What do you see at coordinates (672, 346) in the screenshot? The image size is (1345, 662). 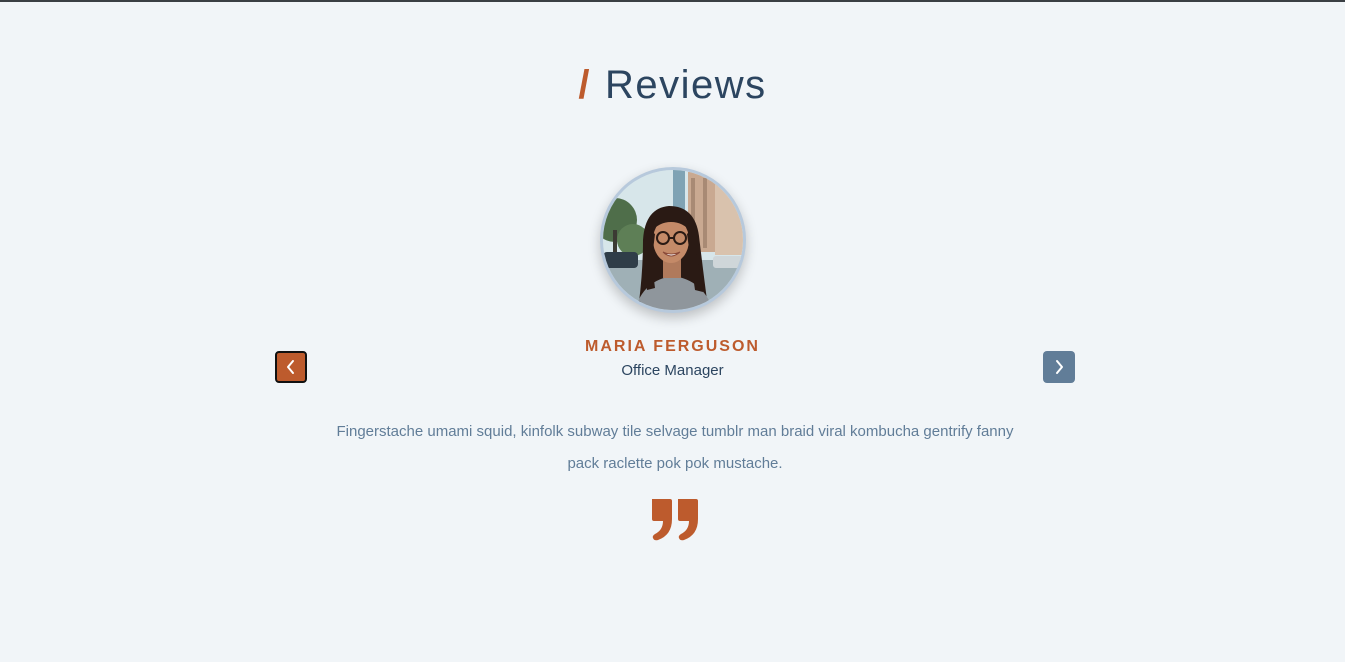 I see `reviewer-name: MARIA FERGUSON` at bounding box center [672, 346].